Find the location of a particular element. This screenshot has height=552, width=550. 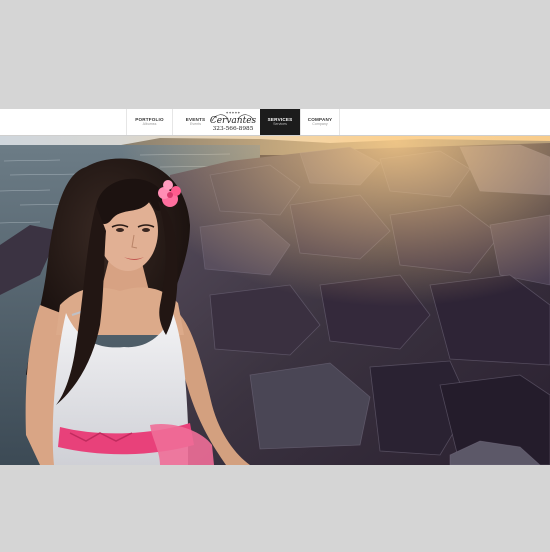

logo-text: Cervantes is located at coordinates (233, 121).